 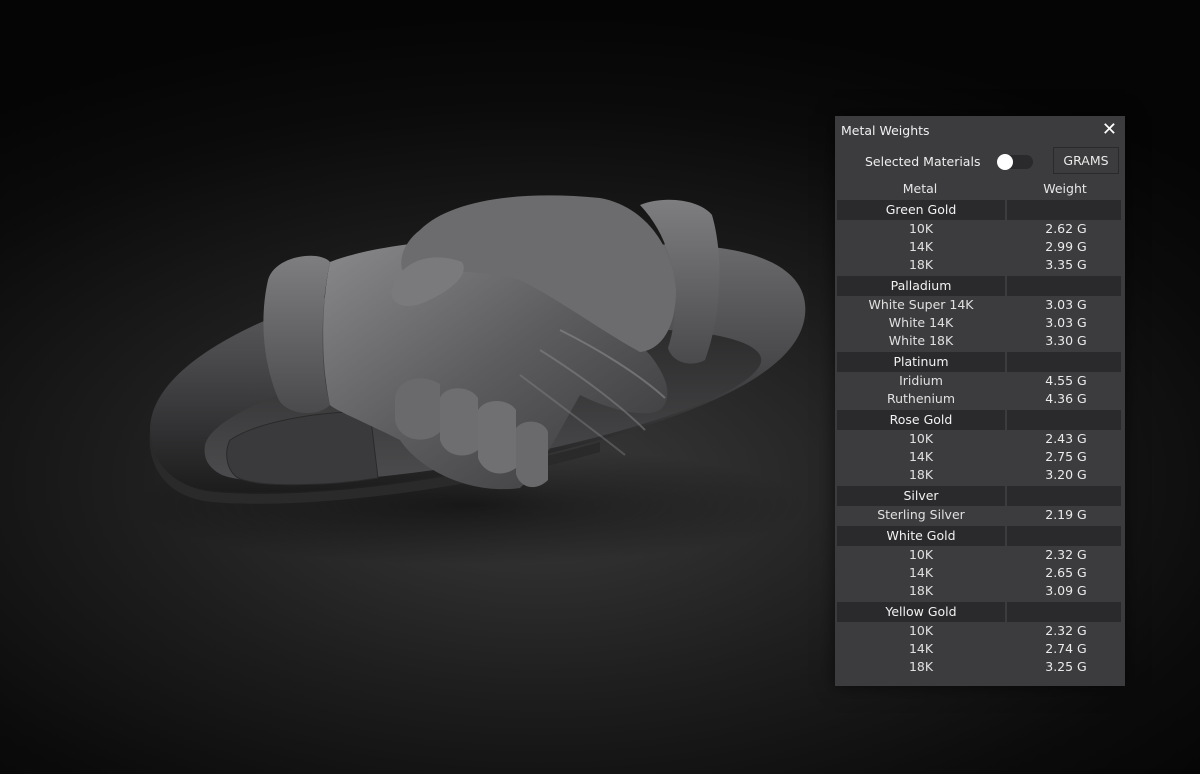 What do you see at coordinates (980, 247) in the screenshot?
I see `table-row: 14K 2.99 G` at bounding box center [980, 247].